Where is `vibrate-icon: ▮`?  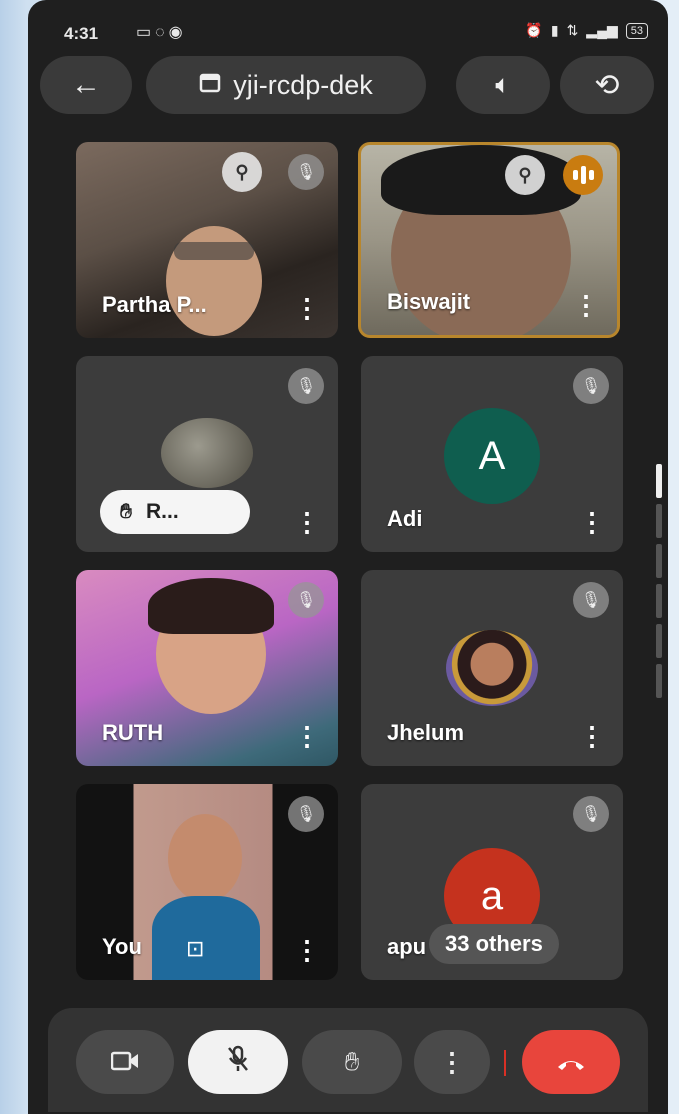
vibrate-icon: ▮ is located at coordinates (554, 30).